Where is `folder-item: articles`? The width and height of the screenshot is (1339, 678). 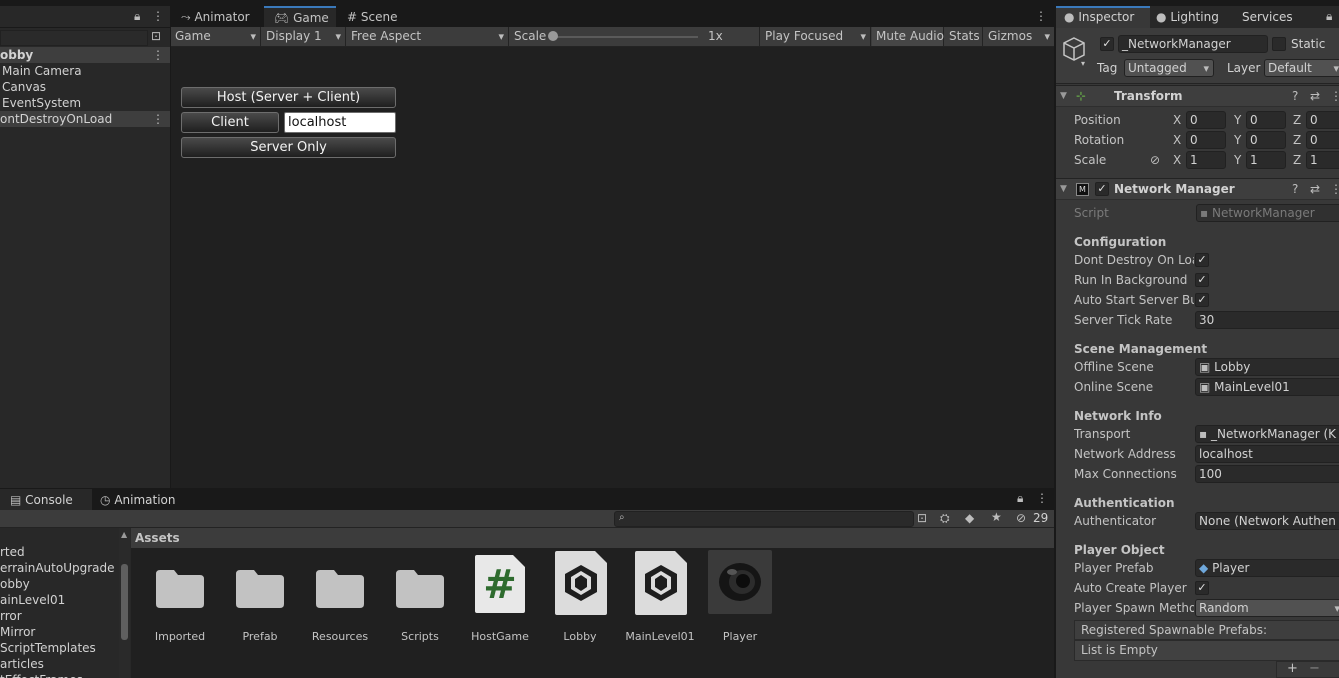
folder-item: articles is located at coordinates (22, 664).